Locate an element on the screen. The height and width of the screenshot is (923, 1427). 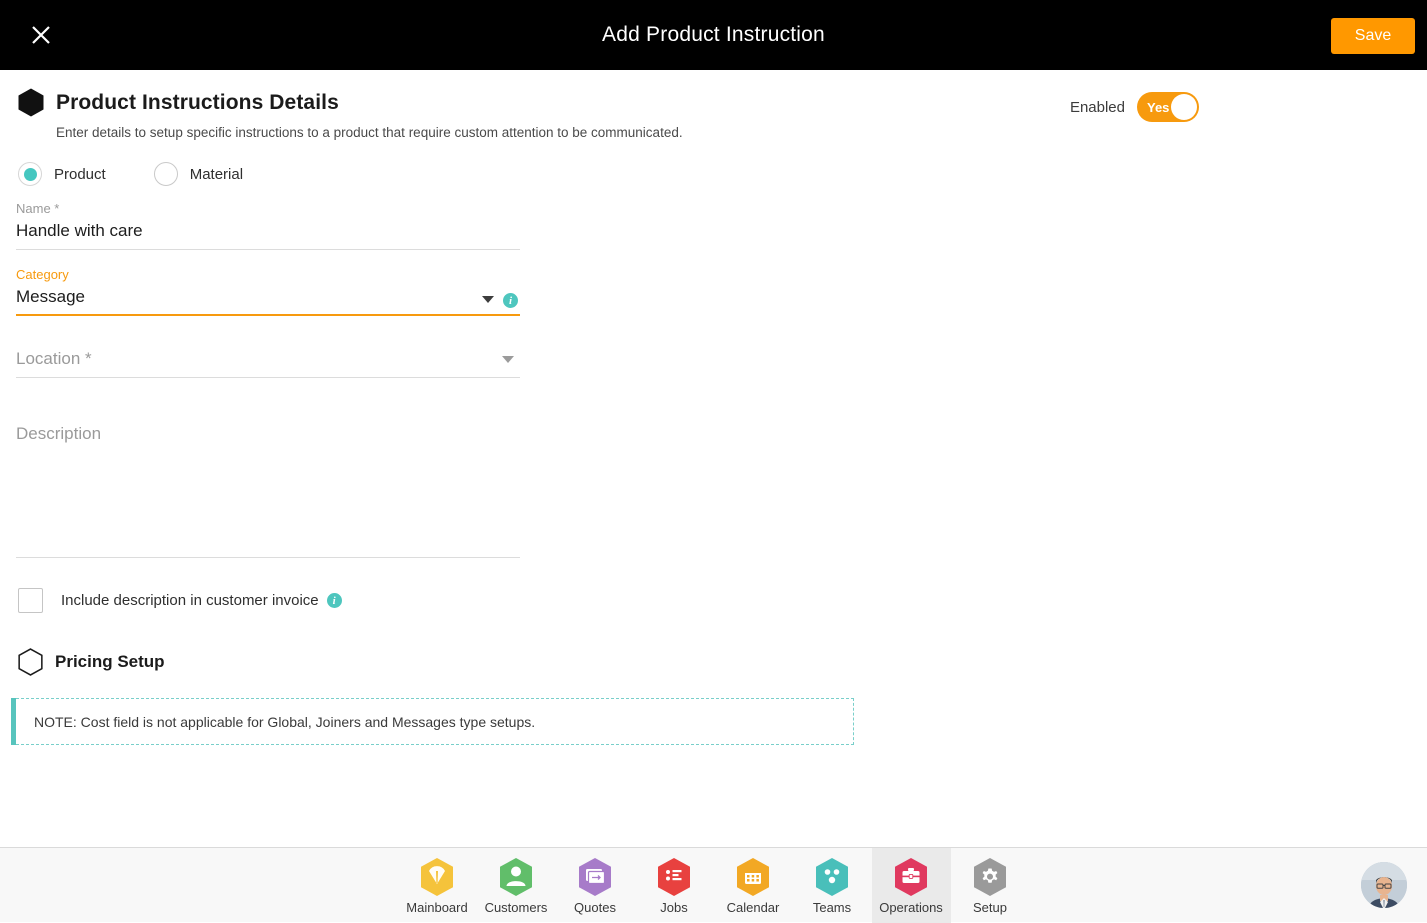
bottom-nav-items: Mainboard Customers Quotes is located at coordinates (713, 885).